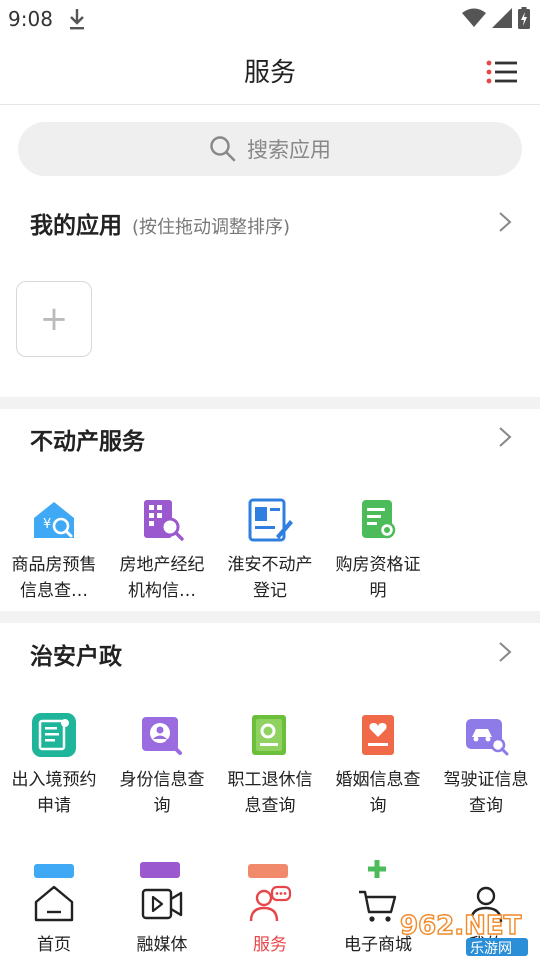  What do you see at coordinates (270, 945) in the screenshot?
I see `tab-label: 服务` at bounding box center [270, 945].